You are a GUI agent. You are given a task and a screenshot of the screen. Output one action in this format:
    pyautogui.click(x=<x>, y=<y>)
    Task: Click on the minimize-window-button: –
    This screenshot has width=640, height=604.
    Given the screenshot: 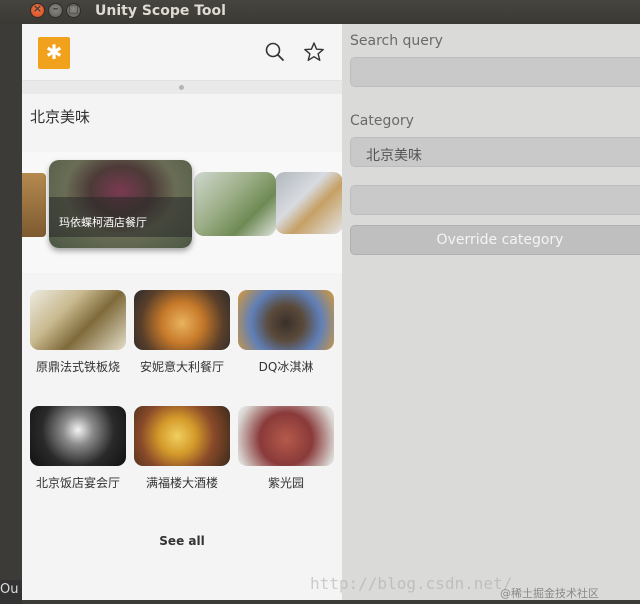 What is the action you would take?
    pyautogui.click(x=55, y=10)
    